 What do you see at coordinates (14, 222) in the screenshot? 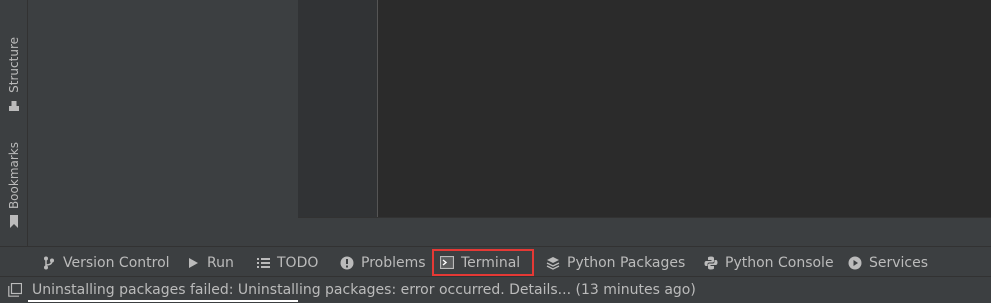
I see `bookmark-icon` at bounding box center [14, 222].